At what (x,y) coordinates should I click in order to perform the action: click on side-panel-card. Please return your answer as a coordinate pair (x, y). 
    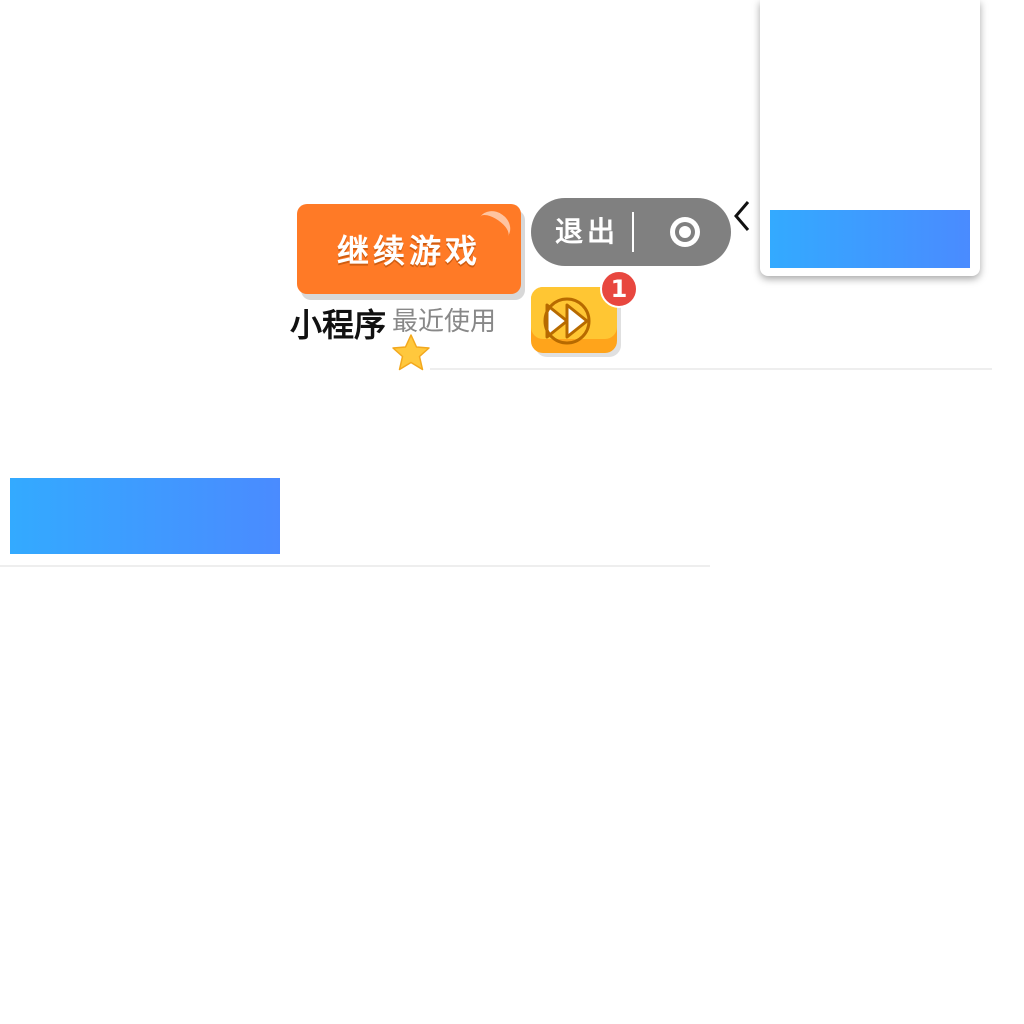
    Looking at the image, I should click on (870, 138).